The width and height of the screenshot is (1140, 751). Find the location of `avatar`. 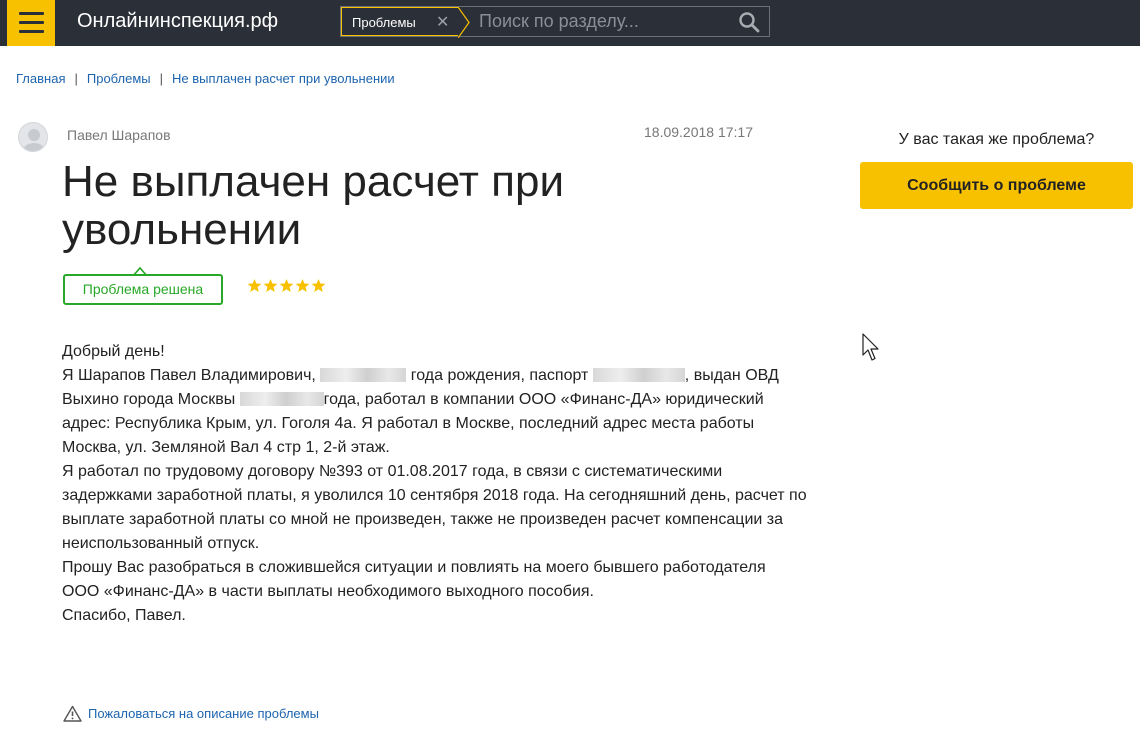

avatar is located at coordinates (33, 137).